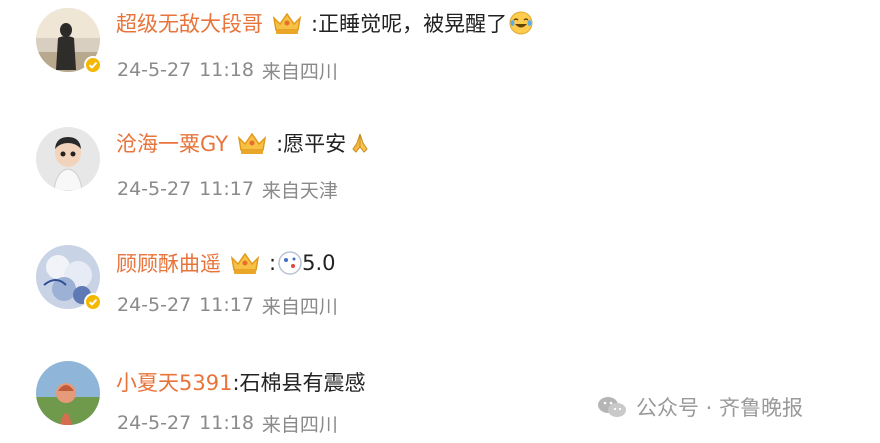 This screenshot has width=880, height=443. What do you see at coordinates (172, 143) in the screenshot?
I see `username-link: 沧海一粟GY` at bounding box center [172, 143].